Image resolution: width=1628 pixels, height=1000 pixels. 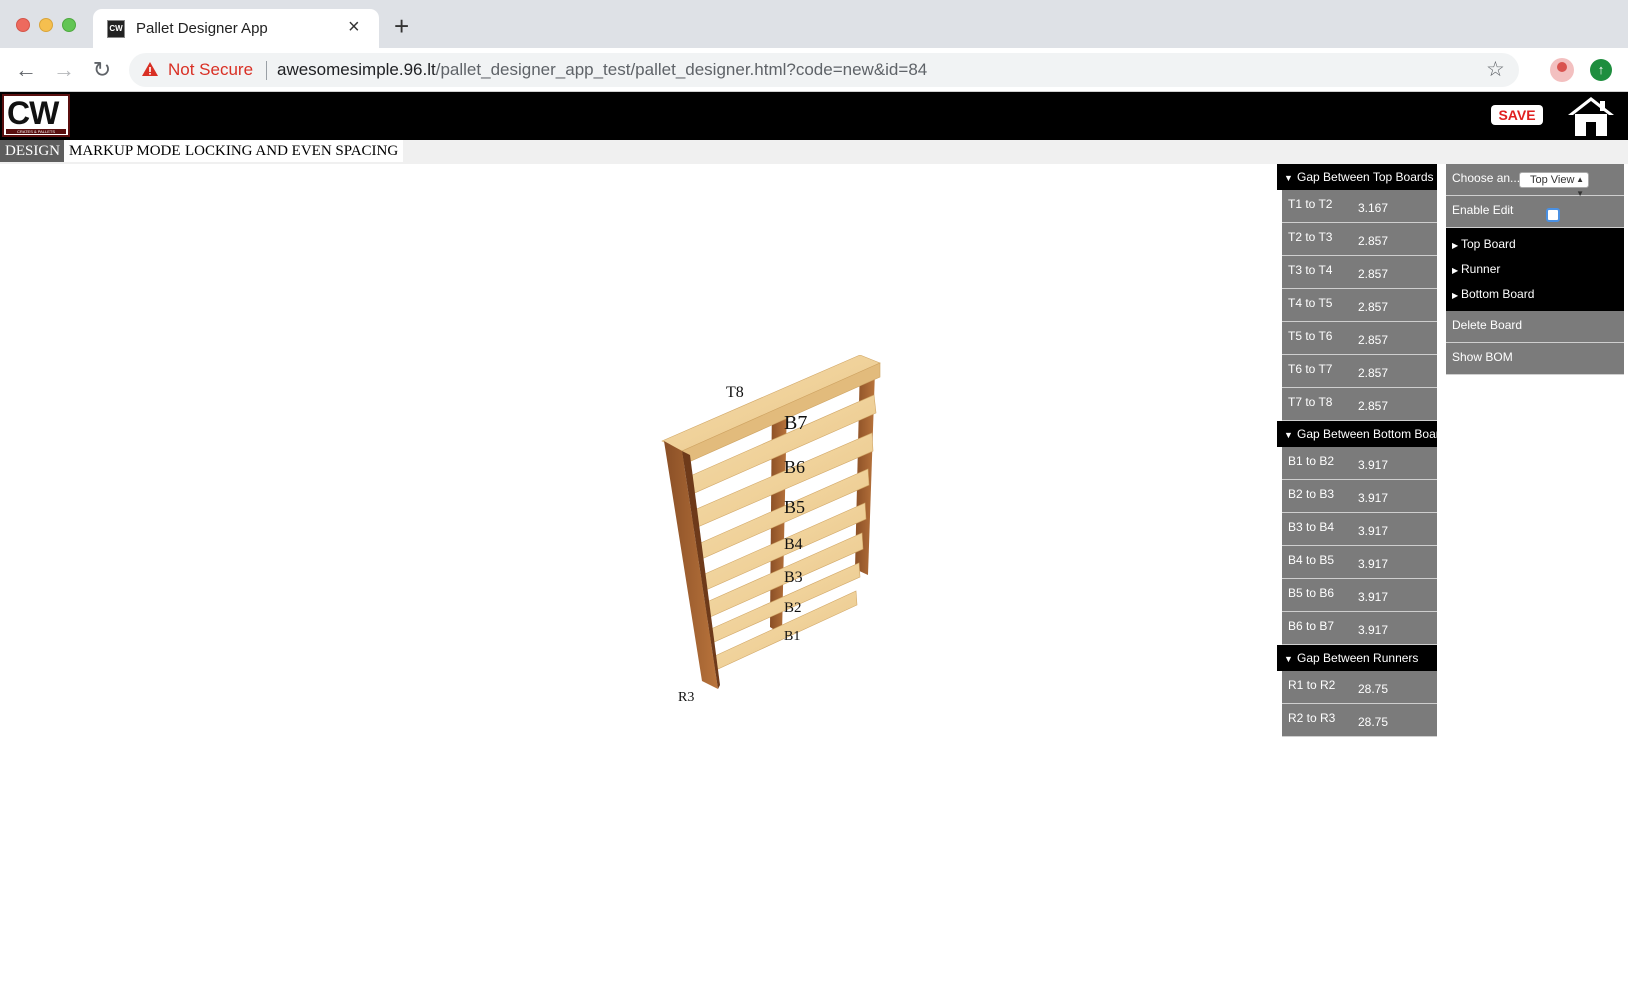 I want to click on tab-design: DESIGN, so click(x=32, y=151).